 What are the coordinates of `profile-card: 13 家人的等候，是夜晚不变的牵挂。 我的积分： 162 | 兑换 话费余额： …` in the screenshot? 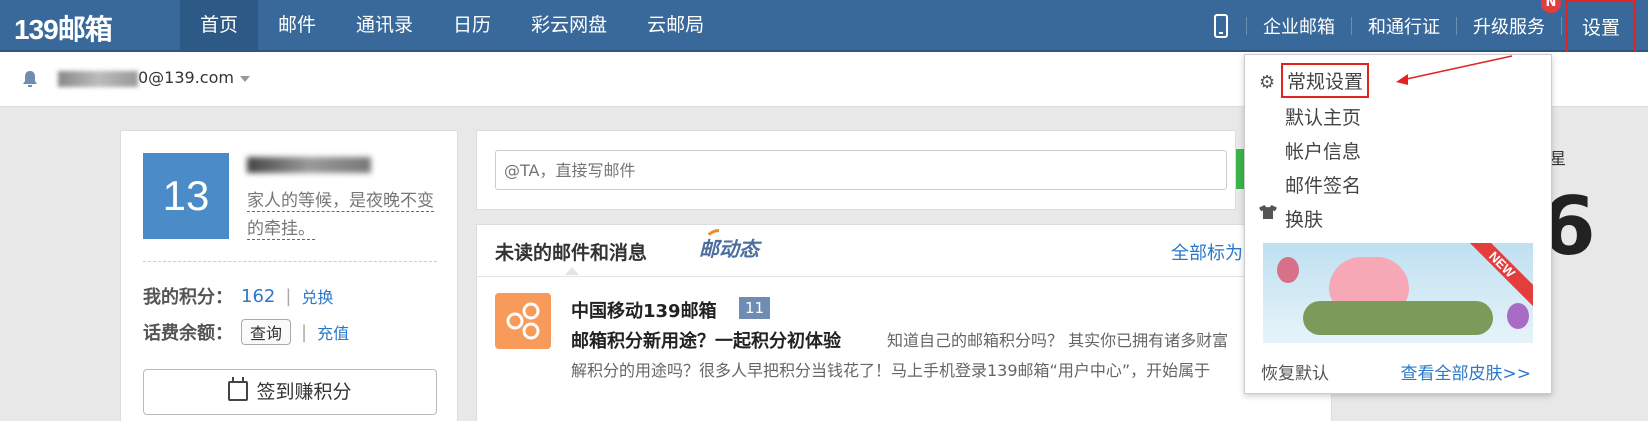 It's located at (289, 275).